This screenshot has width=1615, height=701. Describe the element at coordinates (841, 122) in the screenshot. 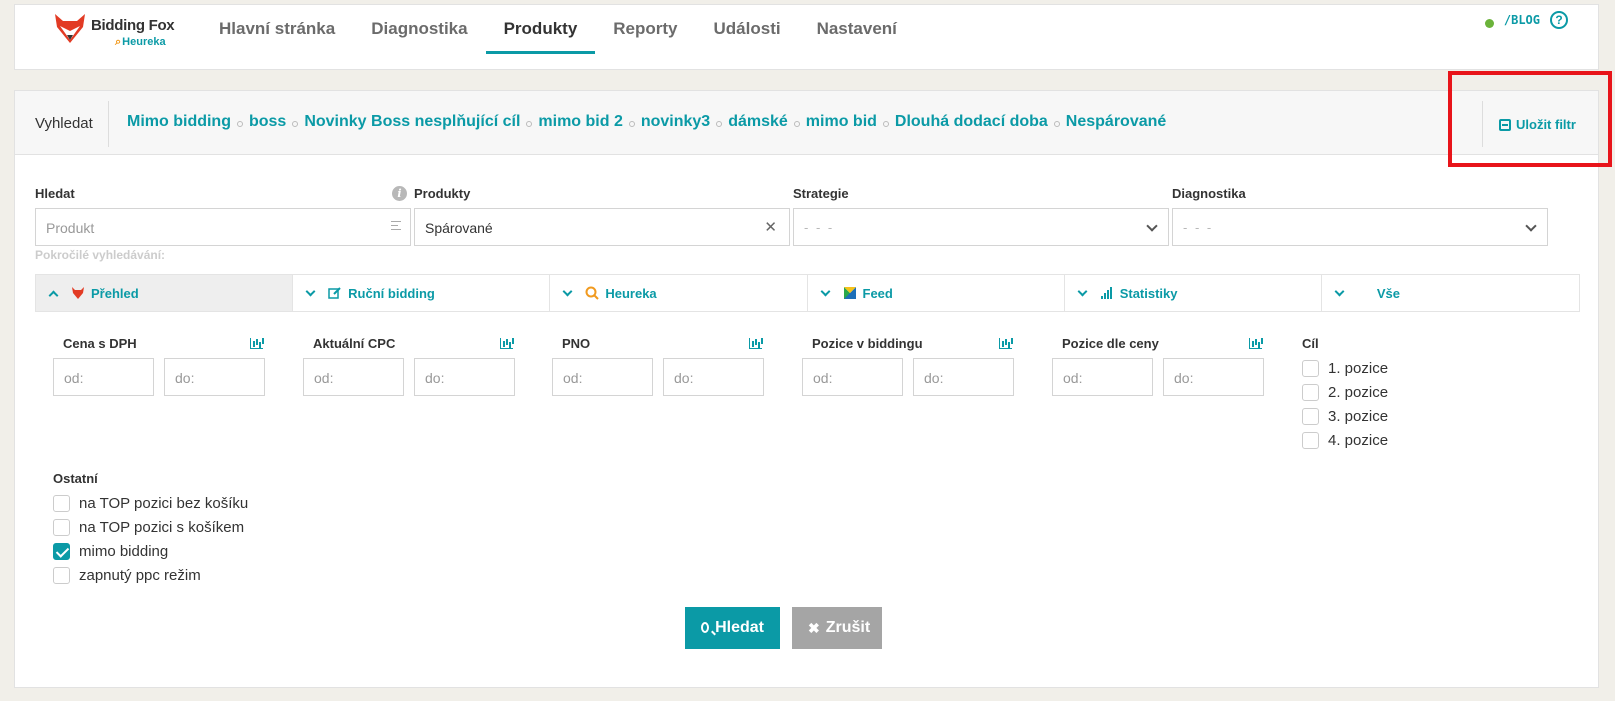

I see `saved-filter-link: mimo bid` at that location.